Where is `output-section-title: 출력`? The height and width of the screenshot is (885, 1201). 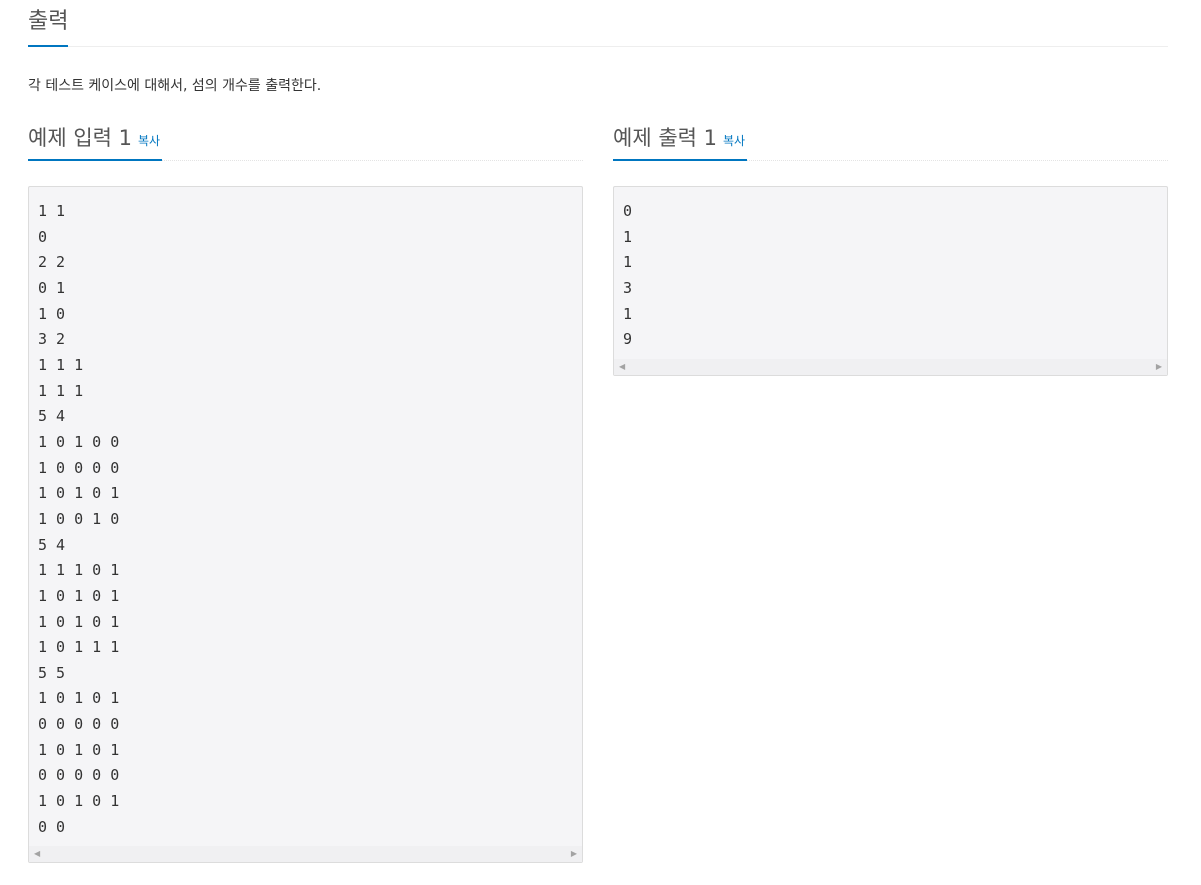
output-section-title: 출력 is located at coordinates (48, 27).